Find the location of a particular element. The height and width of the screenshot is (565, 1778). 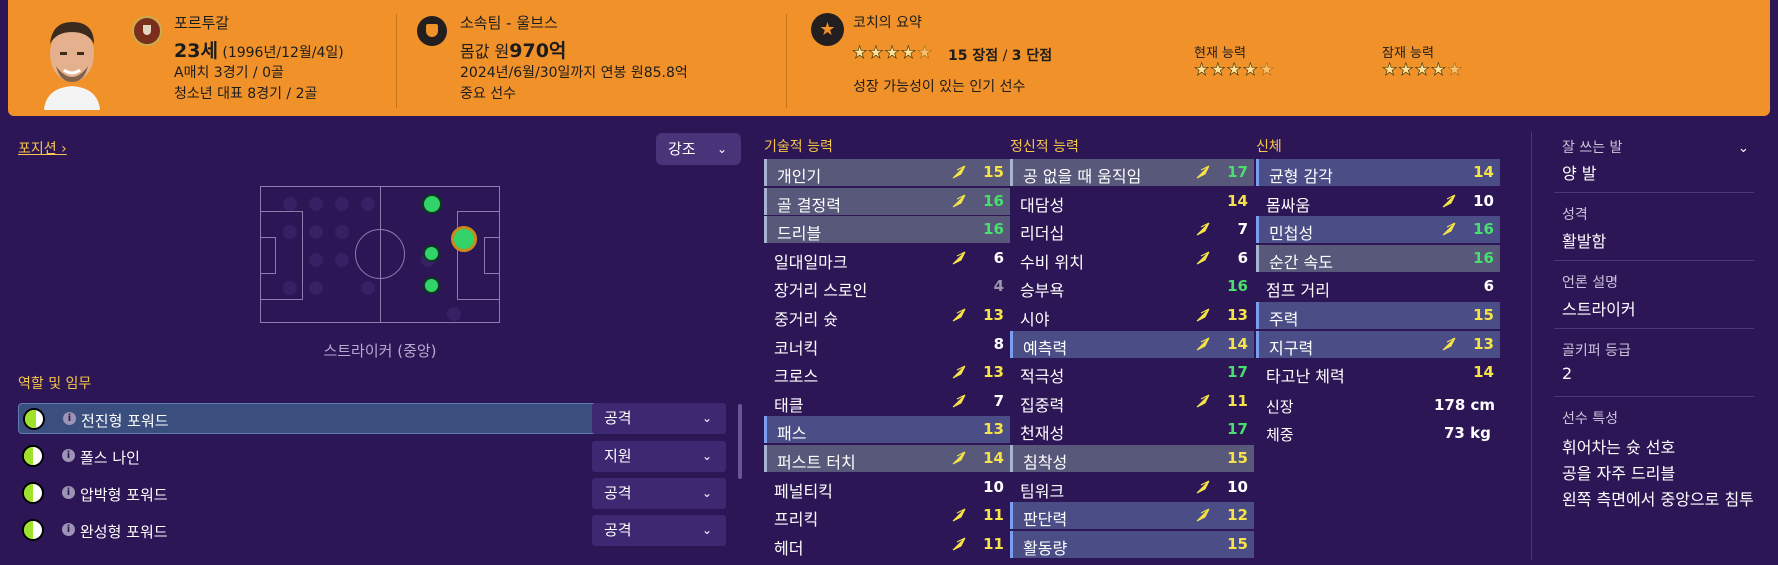

attribute-row: 중거리 슛 13 is located at coordinates (887, 315).